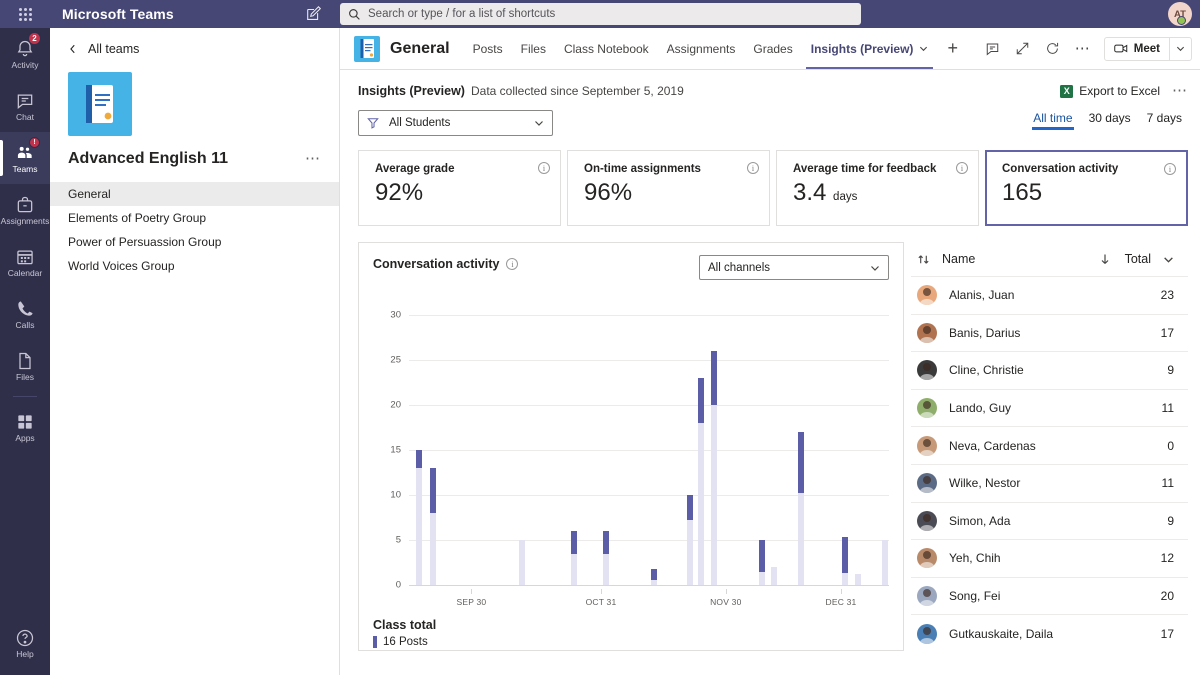  Describe the element at coordinates (455, 123) in the screenshot. I see `student-filter-select: All Students` at that location.